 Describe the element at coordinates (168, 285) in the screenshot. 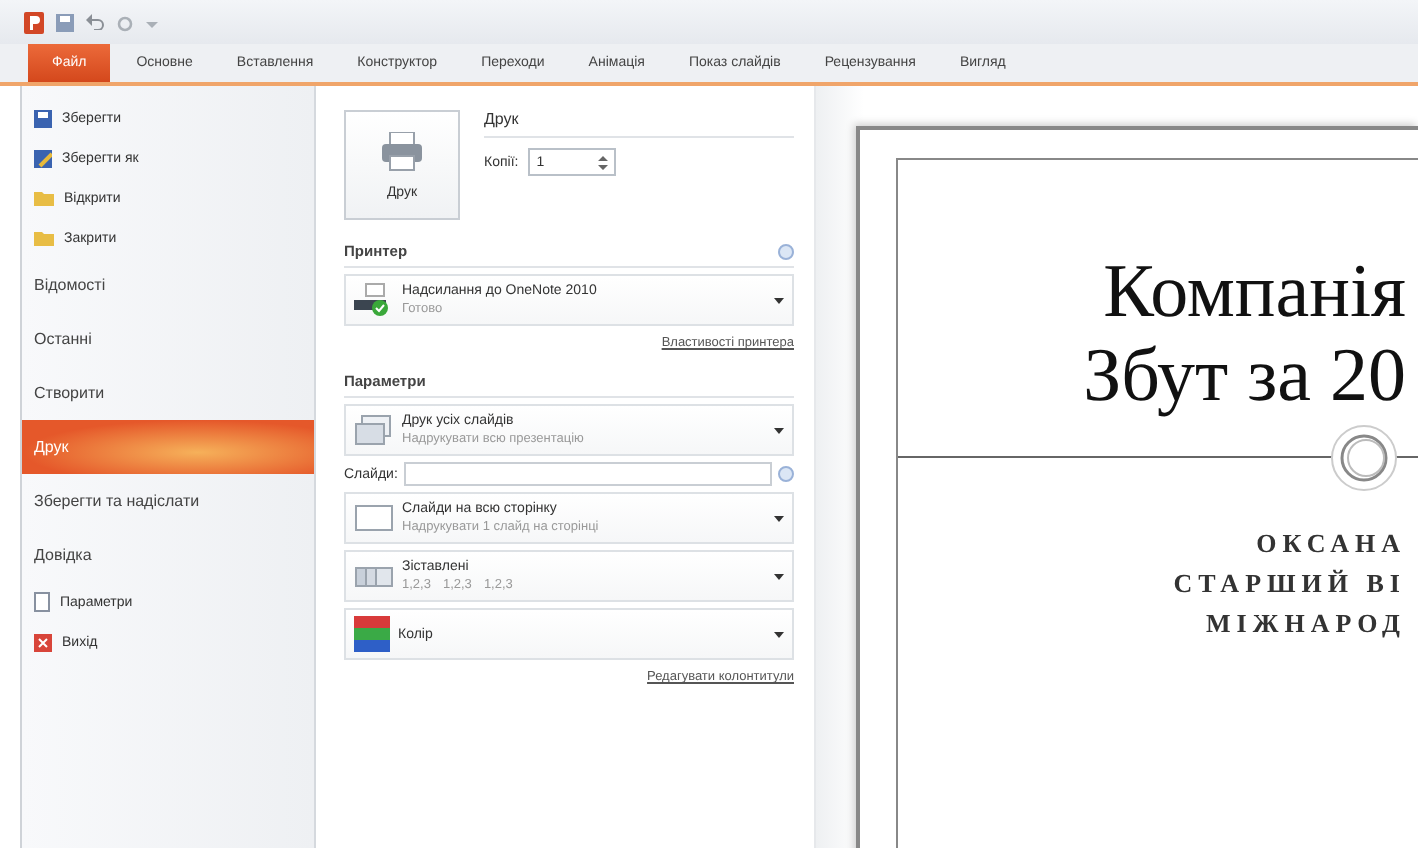

I see `backstage-tab: Відомості` at that location.